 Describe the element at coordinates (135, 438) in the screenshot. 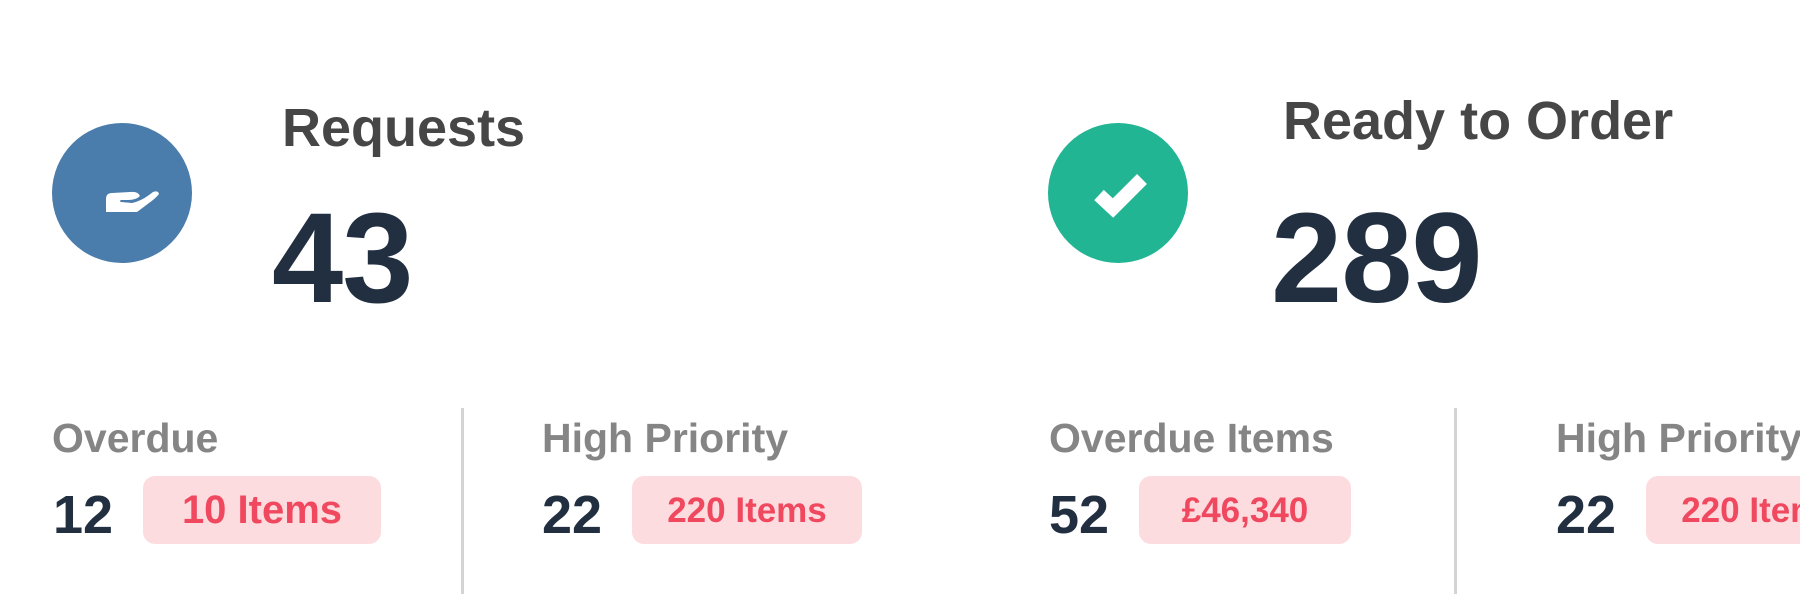

I see `overdue-label: Overdue` at that location.